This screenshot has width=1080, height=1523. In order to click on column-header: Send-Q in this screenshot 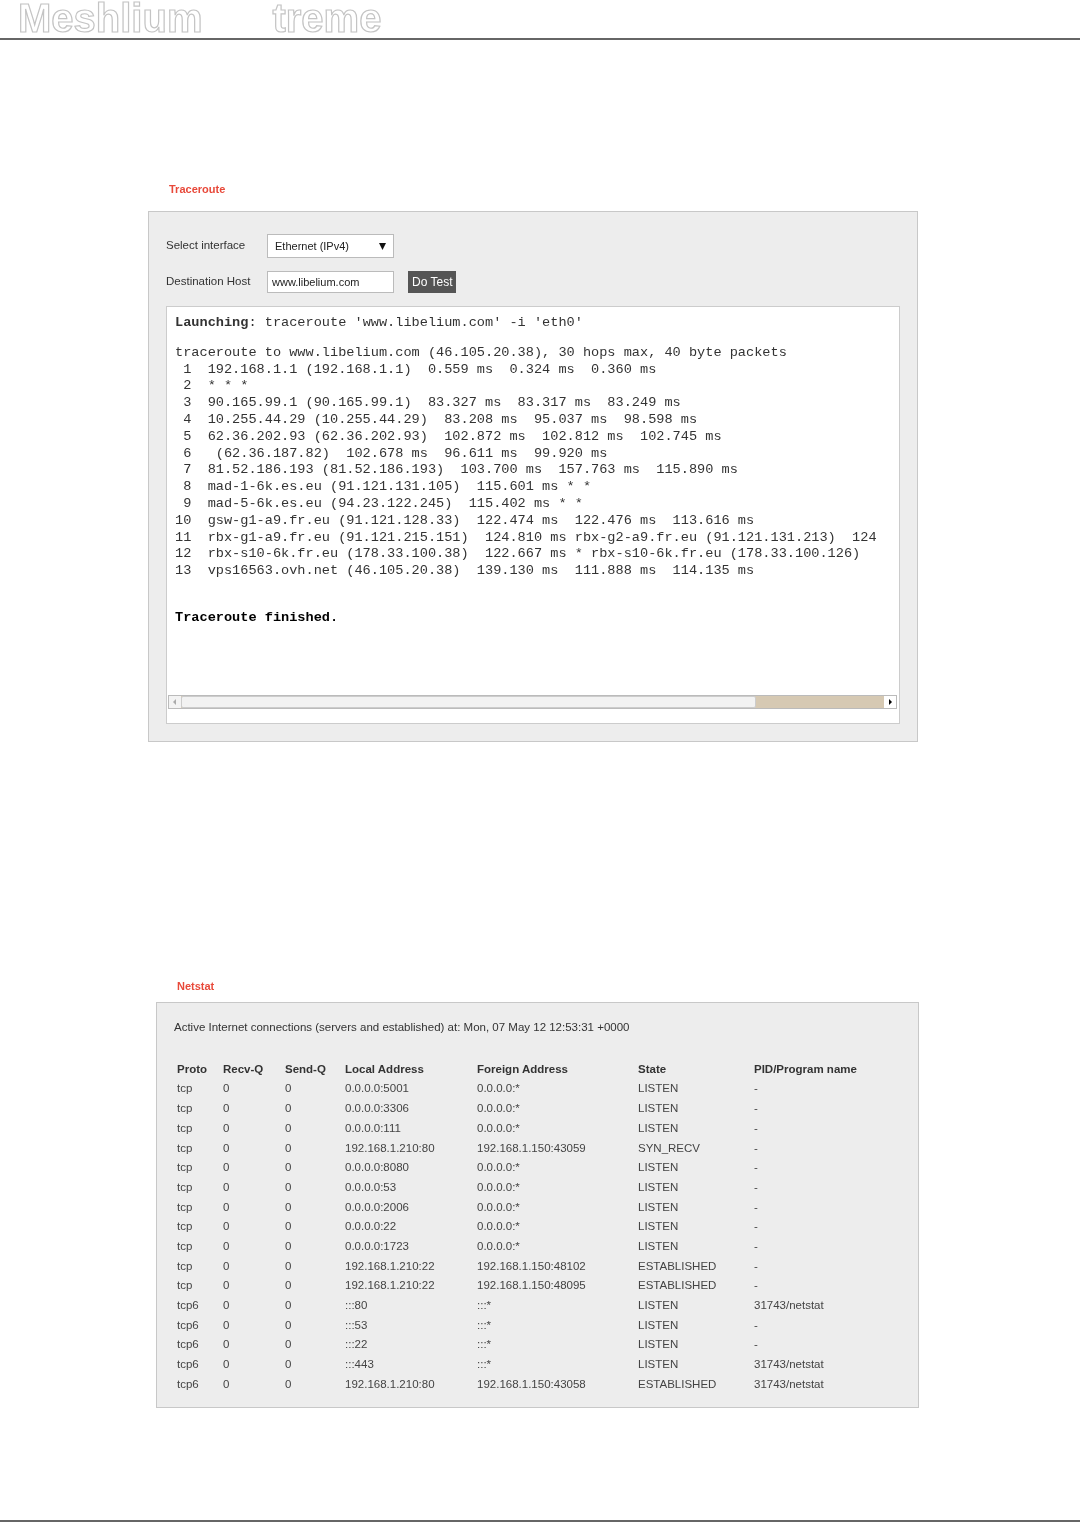, I will do `click(305, 1068)`.